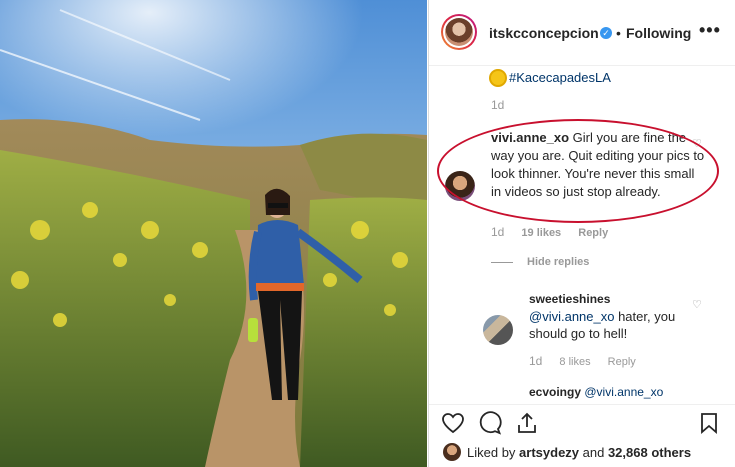 The height and width of the screenshot is (467, 735). Describe the element at coordinates (582, 435) in the screenshot. I see `post-actions: Liked by artsydezy and 32,868 others` at that location.